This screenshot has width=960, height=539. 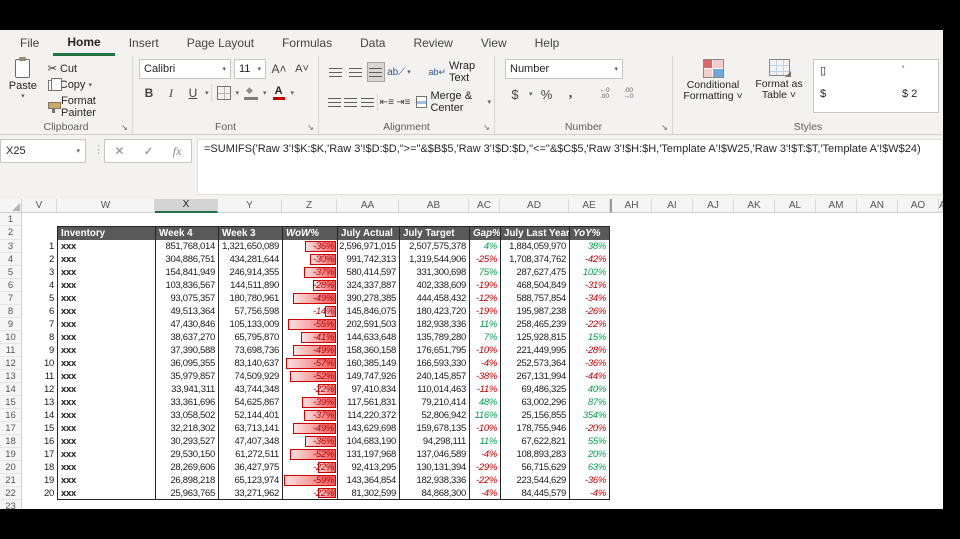 I want to click on cell-july-last-year: 468,504,849, so click(x=534, y=285).